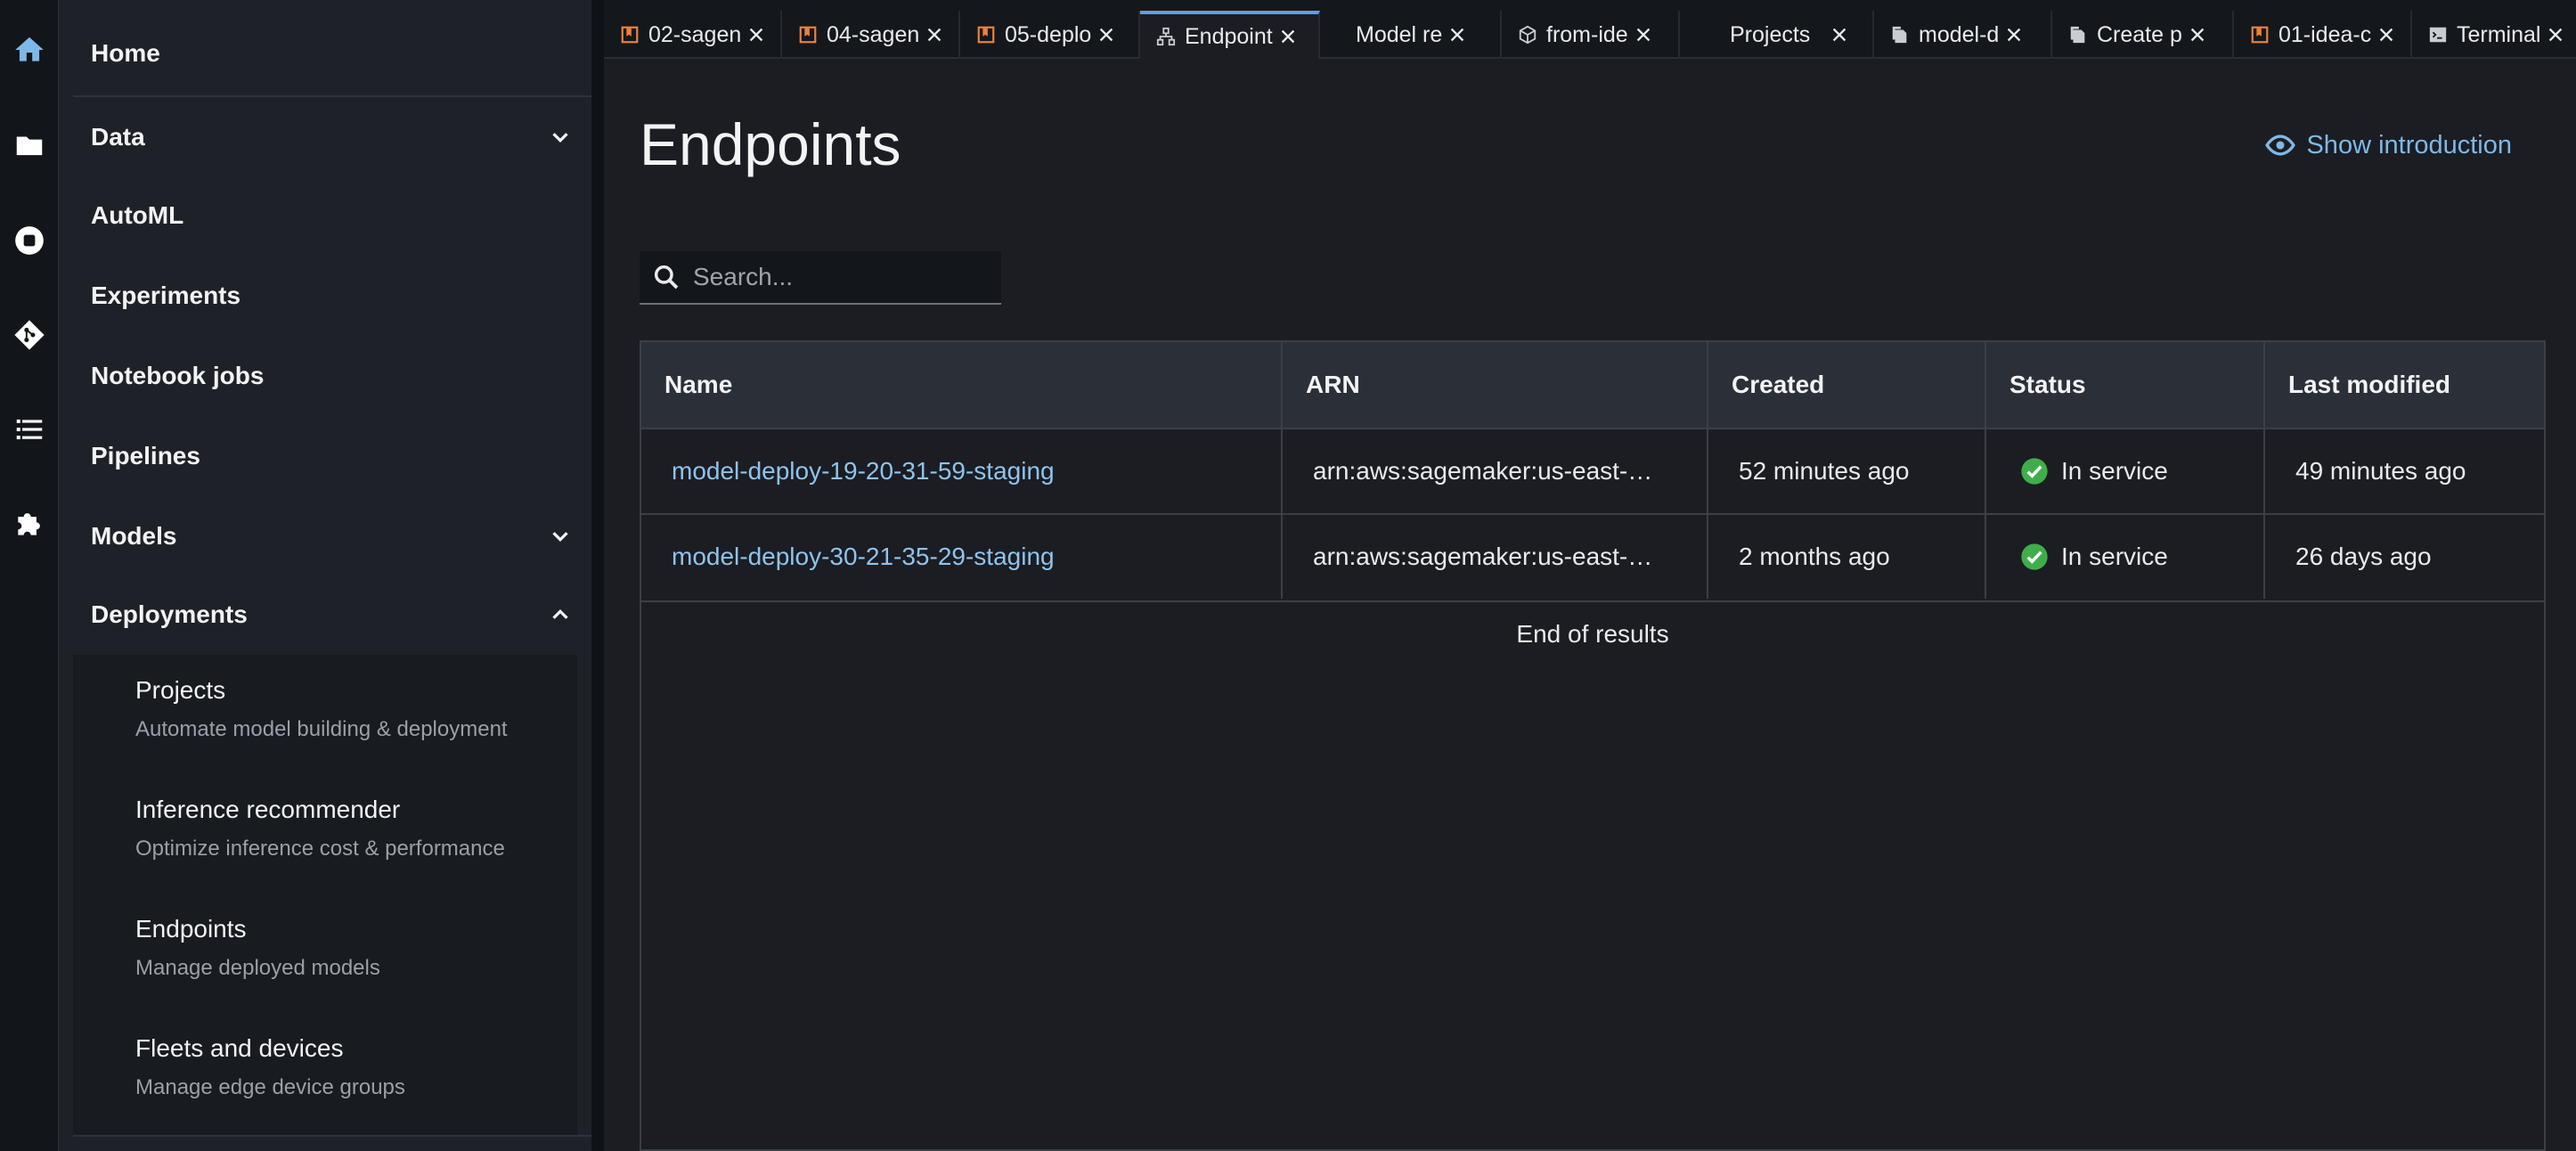  I want to click on show-introduction-button: Show introduction, so click(2389, 145).